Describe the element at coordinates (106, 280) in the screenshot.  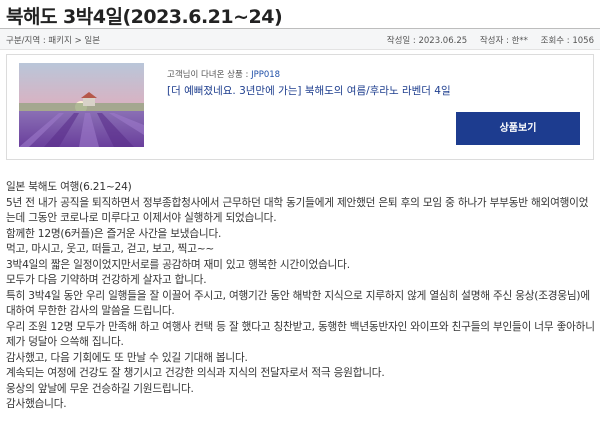
I see `review-line: 모두가 다음 기약하며 건강하게 살자고 합니다.` at that location.